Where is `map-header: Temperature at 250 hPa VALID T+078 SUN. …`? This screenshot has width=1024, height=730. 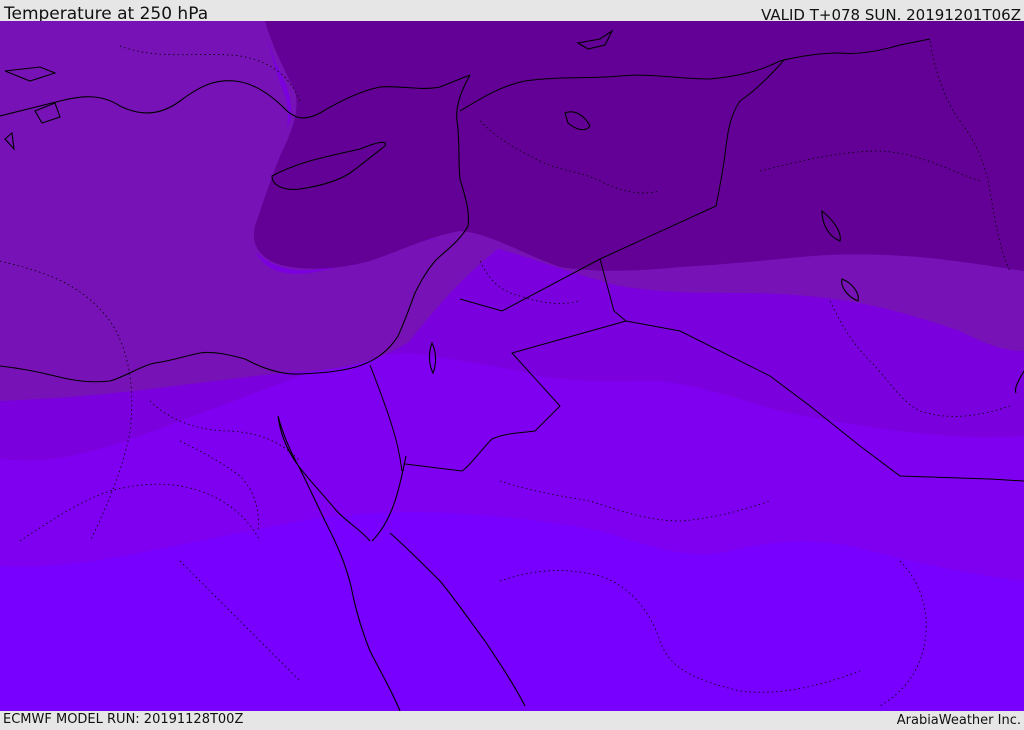 map-header: Temperature at 250 hPa VALID T+078 SUN. … is located at coordinates (512, 12).